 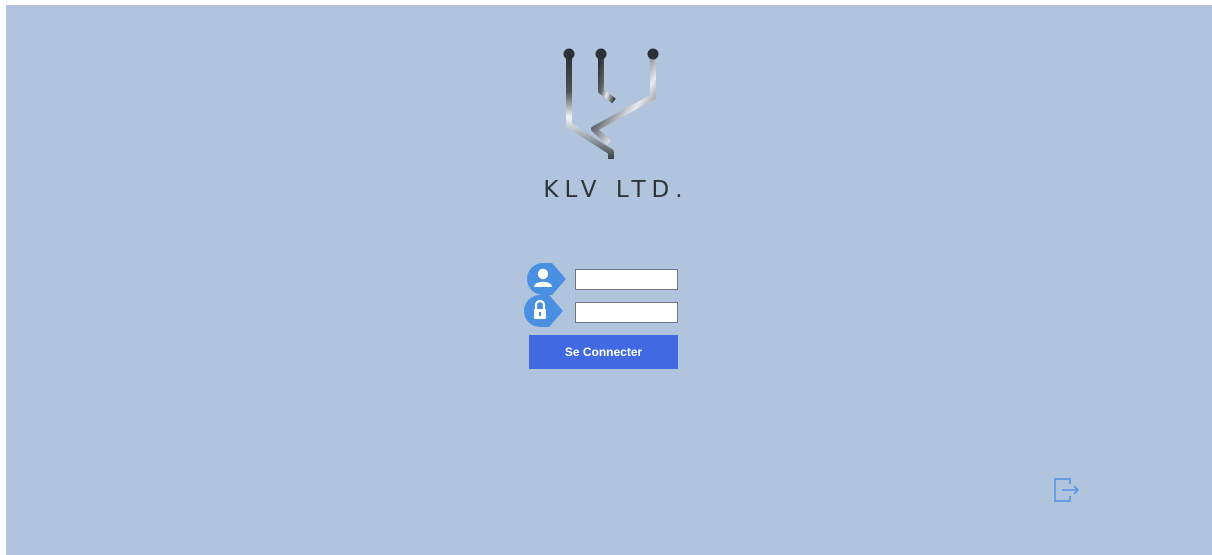 What do you see at coordinates (616, 190) in the screenshot?
I see `brand-name: KLV LTD.` at bounding box center [616, 190].